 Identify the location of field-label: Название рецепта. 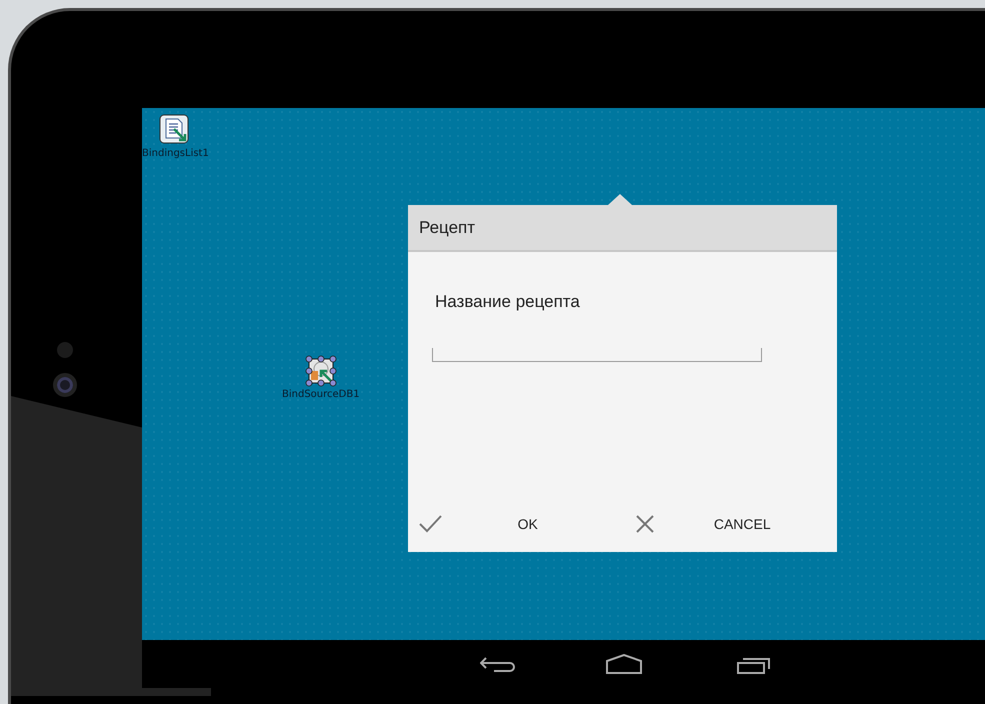
(507, 302).